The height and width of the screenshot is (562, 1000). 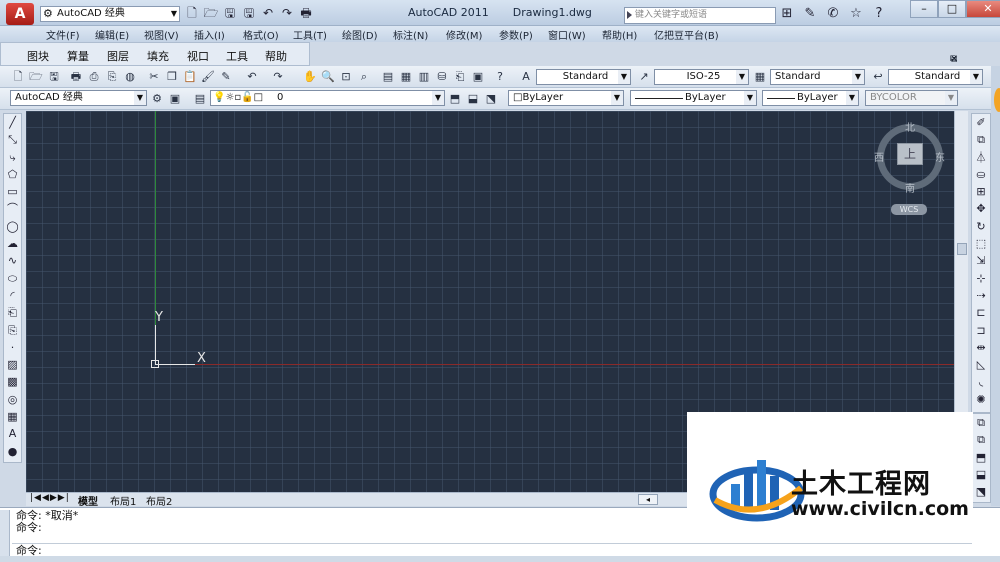 What do you see at coordinates (473, 99) in the screenshot?
I see `layer-previous-icon: ⬓` at bounding box center [473, 99].